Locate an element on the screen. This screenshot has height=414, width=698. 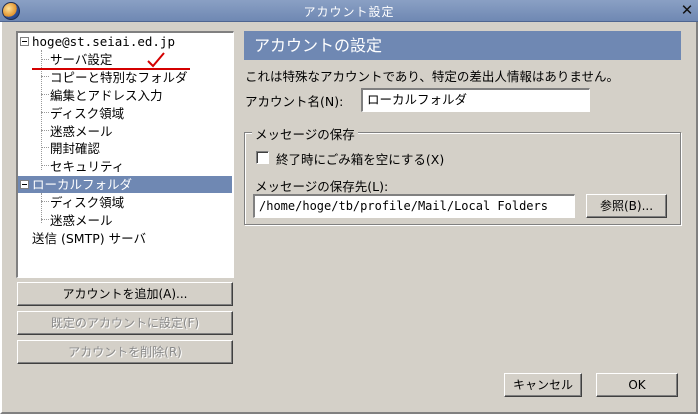
tree-account-local-folders: ローカルフォルダ is located at coordinates (125, 184).